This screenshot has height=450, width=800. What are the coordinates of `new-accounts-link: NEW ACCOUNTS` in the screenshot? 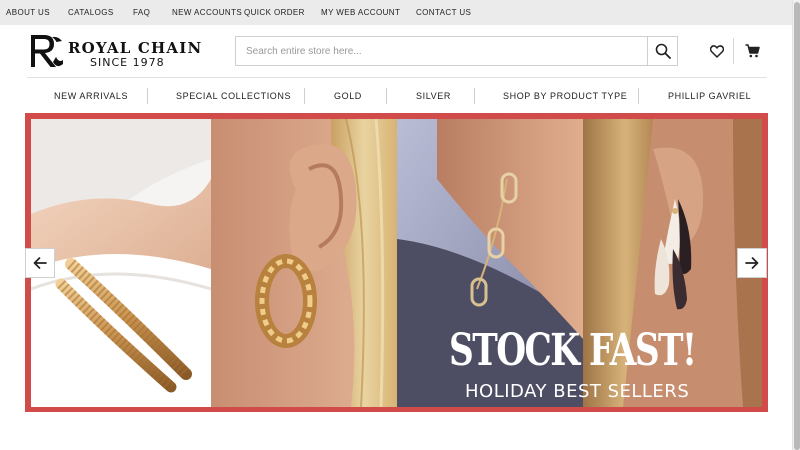 It's located at (207, 12).